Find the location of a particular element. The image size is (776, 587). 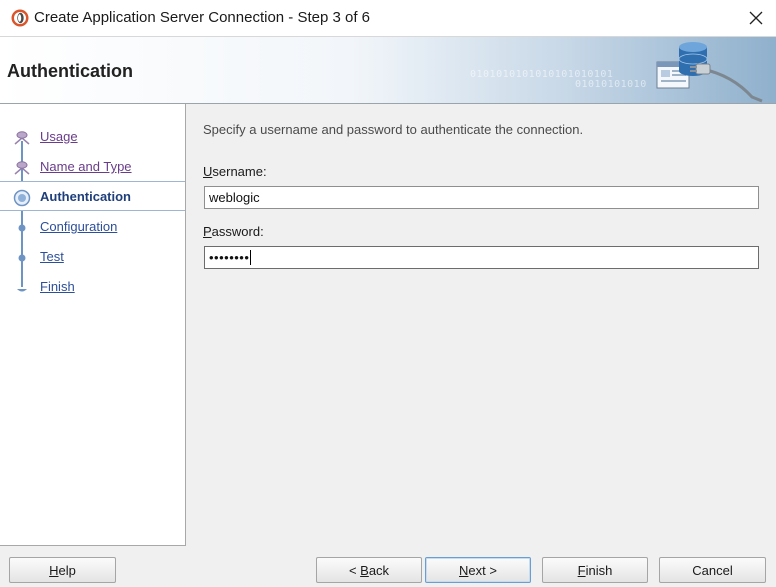

close-icon is located at coordinates (756, 18).